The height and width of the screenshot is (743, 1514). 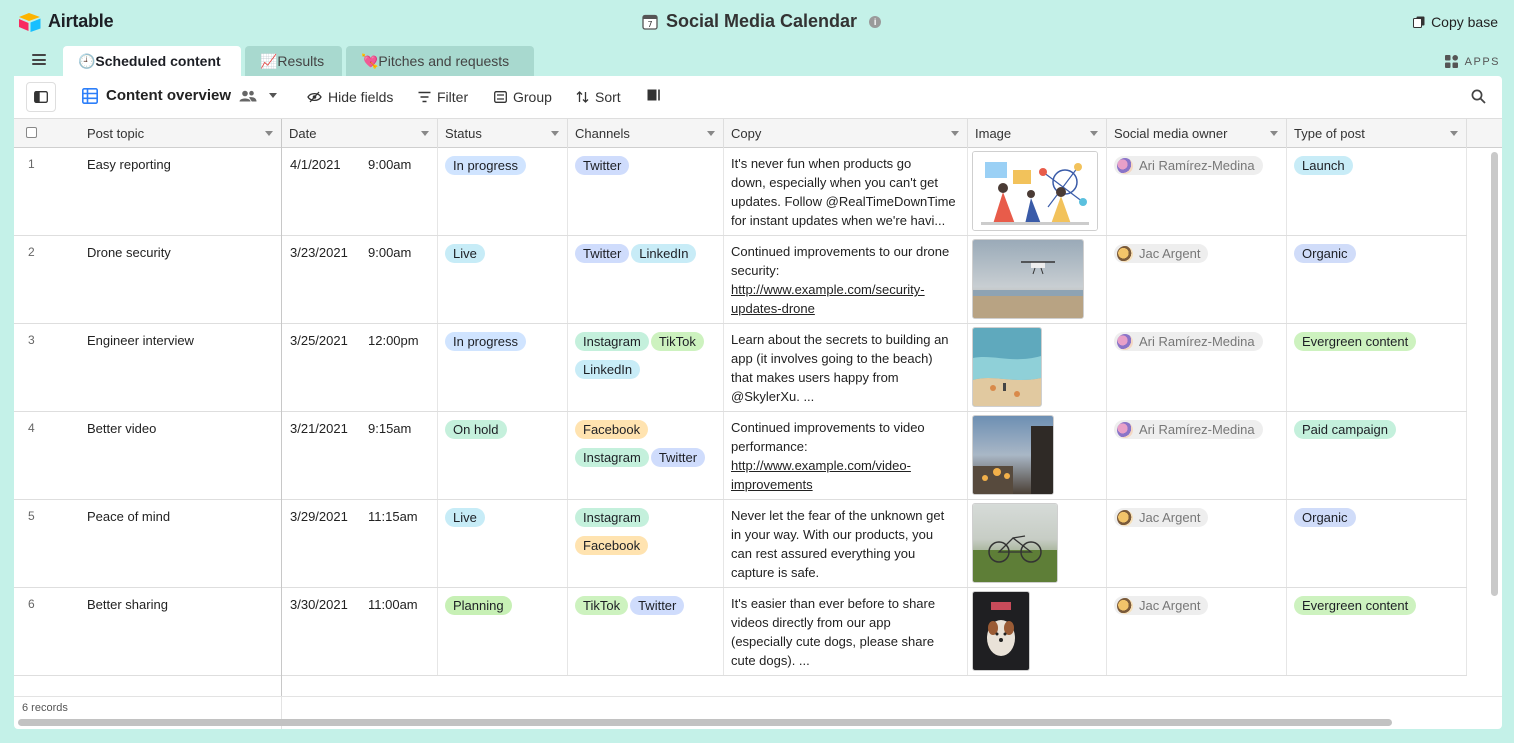 What do you see at coordinates (41, 97) in the screenshot?
I see `sidebar-toggle-button` at bounding box center [41, 97].